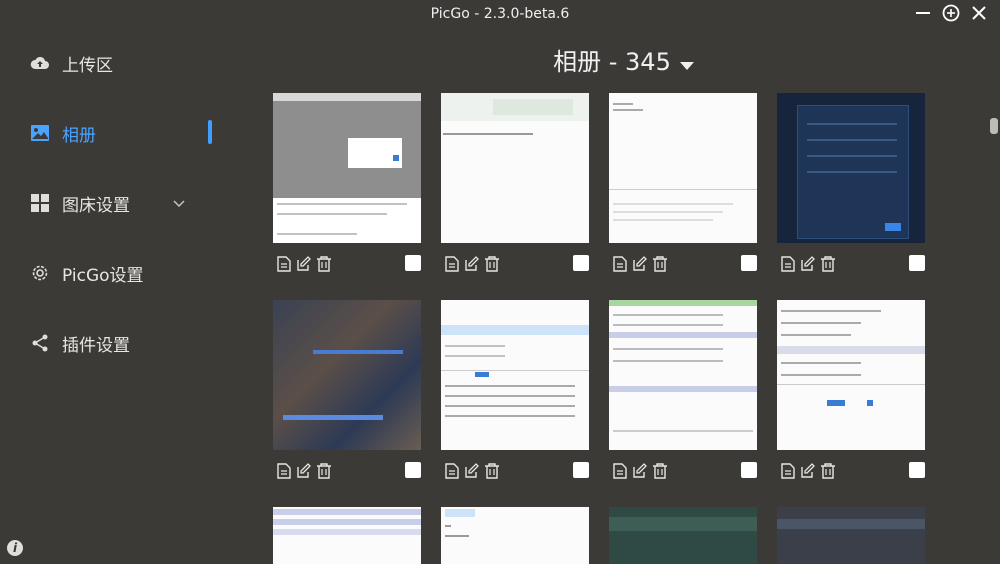 The width and height of the screenshot is (1000, 564). I want to click on sidebar-item-label: PicGo设置, so click(103, 275).